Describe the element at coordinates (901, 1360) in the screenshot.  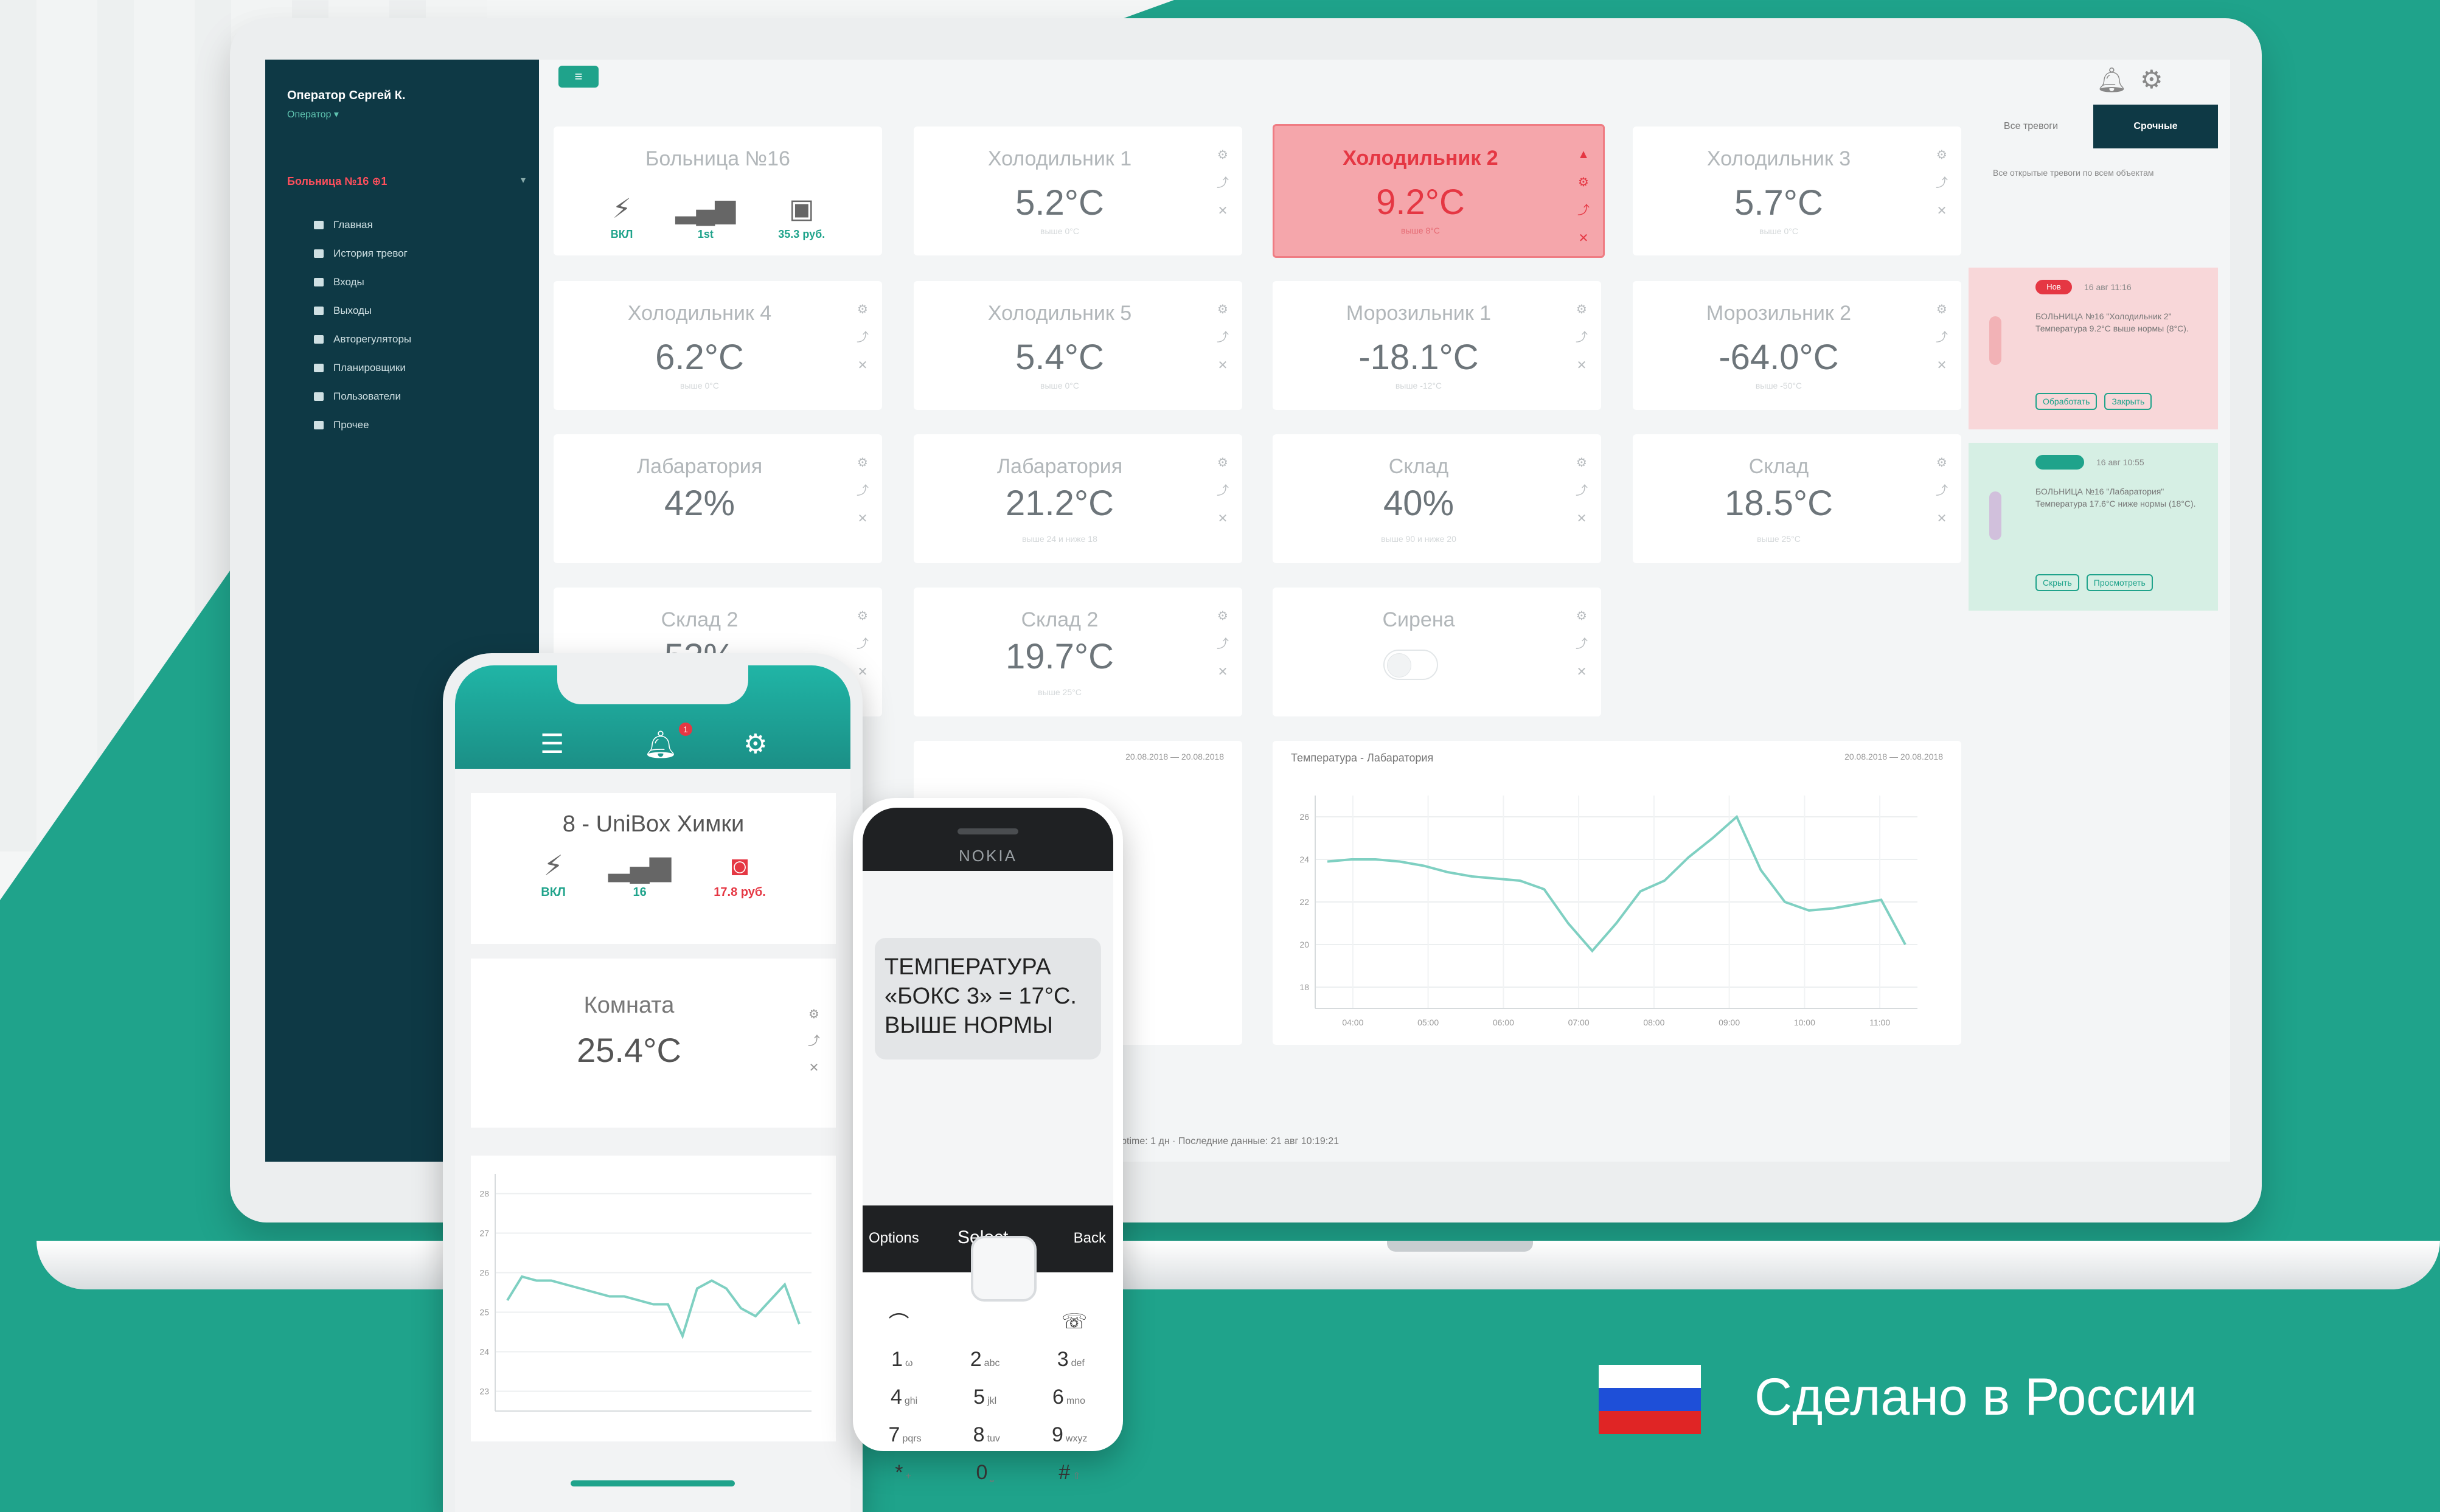
I see `key-1: 1ω` at that location.